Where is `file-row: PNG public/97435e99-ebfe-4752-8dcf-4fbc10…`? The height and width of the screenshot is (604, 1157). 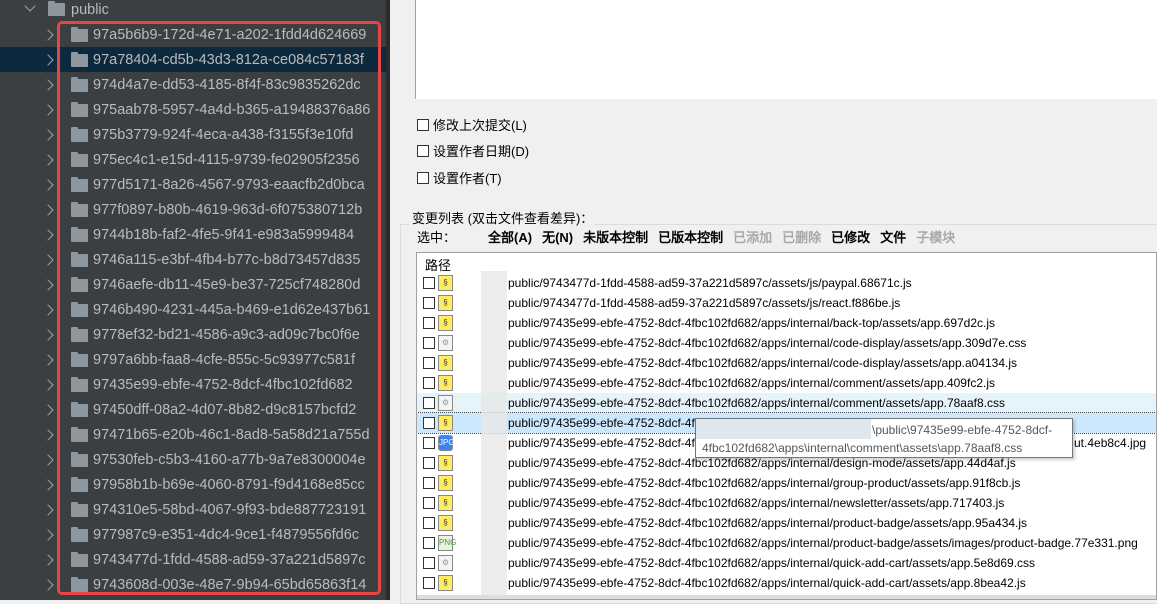
file-row: PNG public/97435e99-ebfe-4752-8dcf-4fbc10… is located at coordinates (786, 543).